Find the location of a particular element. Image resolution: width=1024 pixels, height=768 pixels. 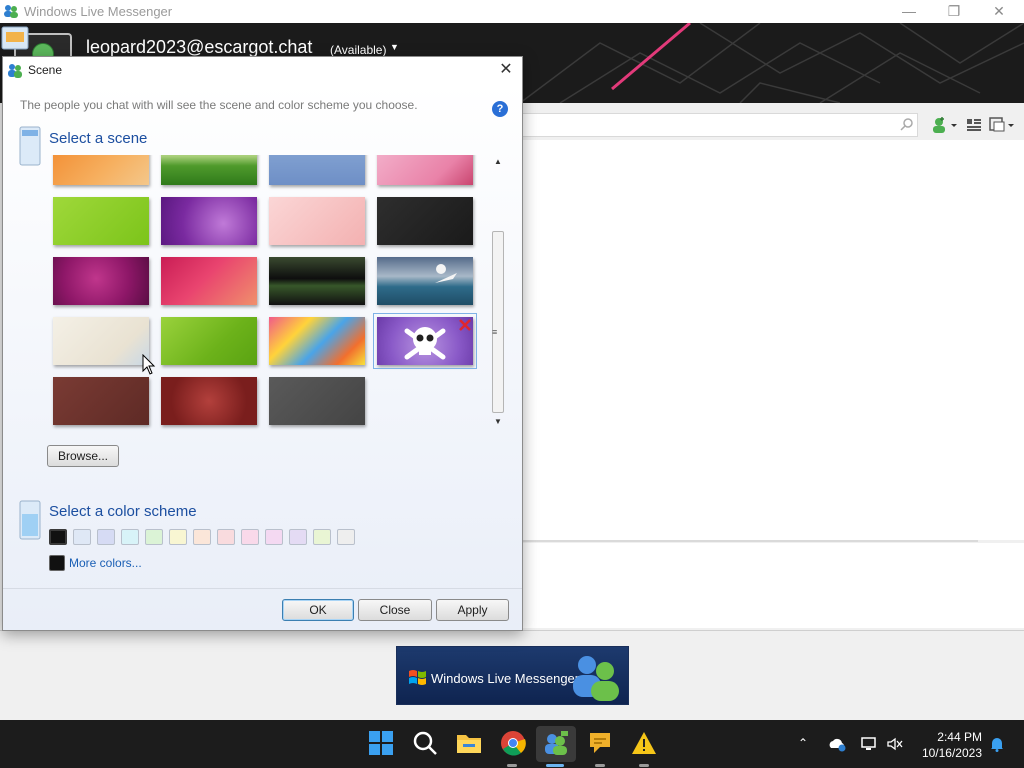

scene-thumbnail-magenta-flower is located at coordinates (101, 281).